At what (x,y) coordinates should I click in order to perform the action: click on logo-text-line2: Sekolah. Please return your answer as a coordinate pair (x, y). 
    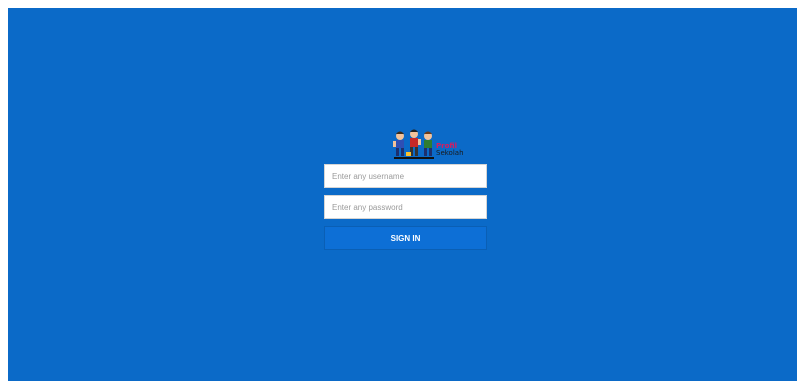
    Looking at the image, I should click on (450, 153).